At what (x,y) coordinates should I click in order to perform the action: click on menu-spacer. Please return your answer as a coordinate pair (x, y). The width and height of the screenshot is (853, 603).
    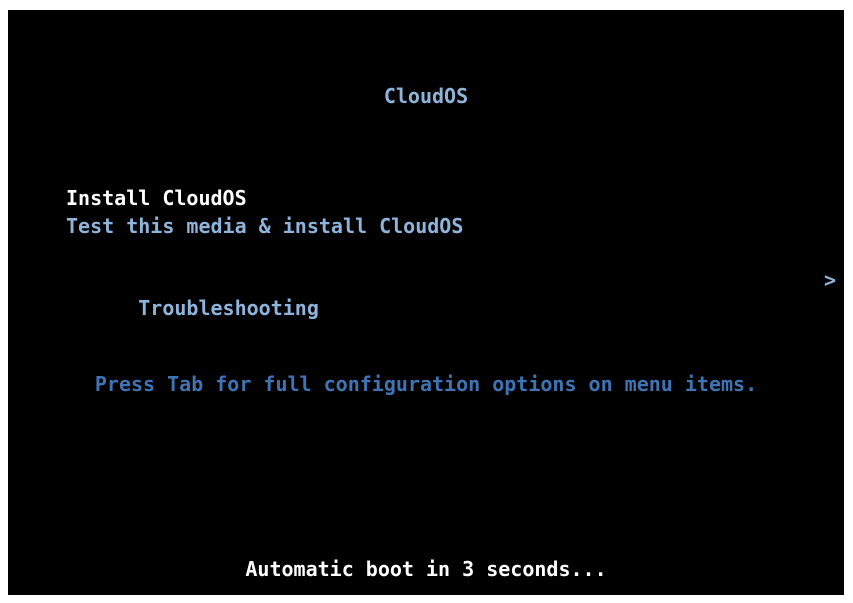
    Looking at the image, I should click on (451, 253).